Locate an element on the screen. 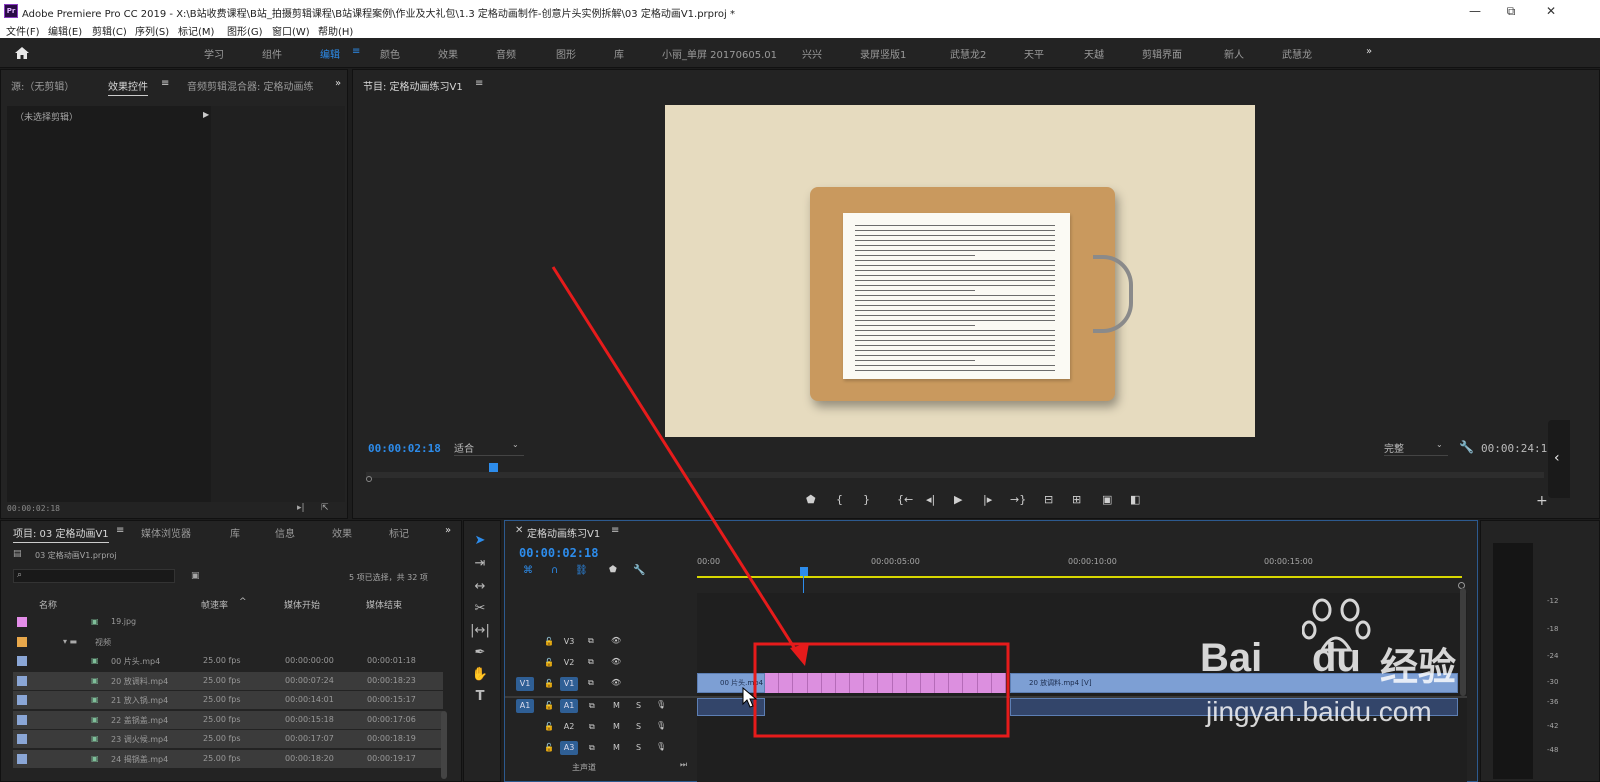  watermark-brand: Bai is located at coordinates (1231, 658).